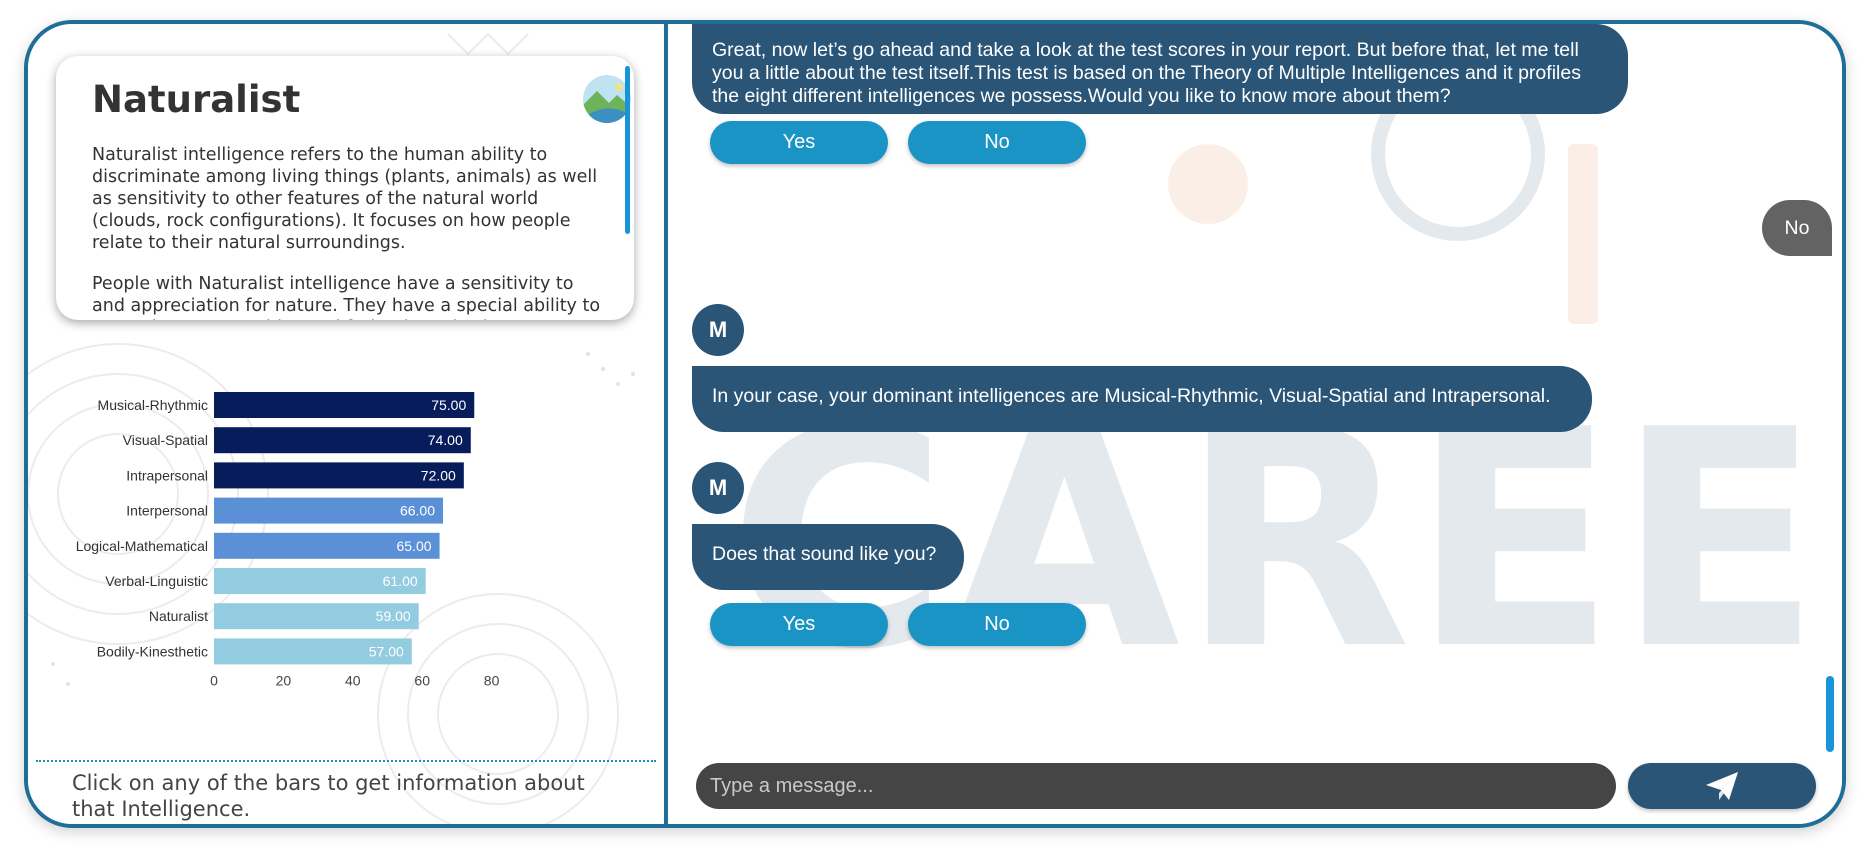 Image resolution: width=1874 pixels, height=857 pixels. Describe the element at coordinates (400, 581) in the screenshot. I see `bar-value-label: 61.00` at that location.